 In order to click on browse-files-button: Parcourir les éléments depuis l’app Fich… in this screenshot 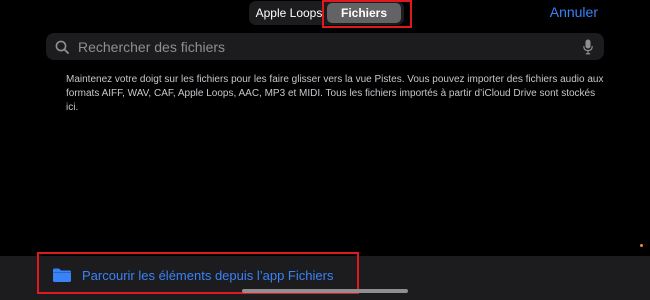, I will do `click(192, 275)`.